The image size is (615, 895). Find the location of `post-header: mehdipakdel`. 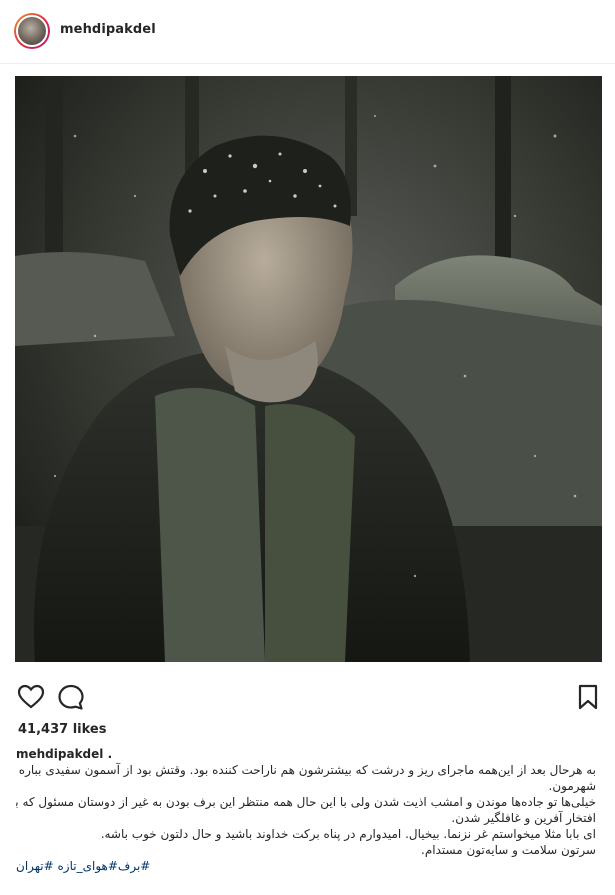

post-header: mehdipakdel is located at coordinates (307, 32).